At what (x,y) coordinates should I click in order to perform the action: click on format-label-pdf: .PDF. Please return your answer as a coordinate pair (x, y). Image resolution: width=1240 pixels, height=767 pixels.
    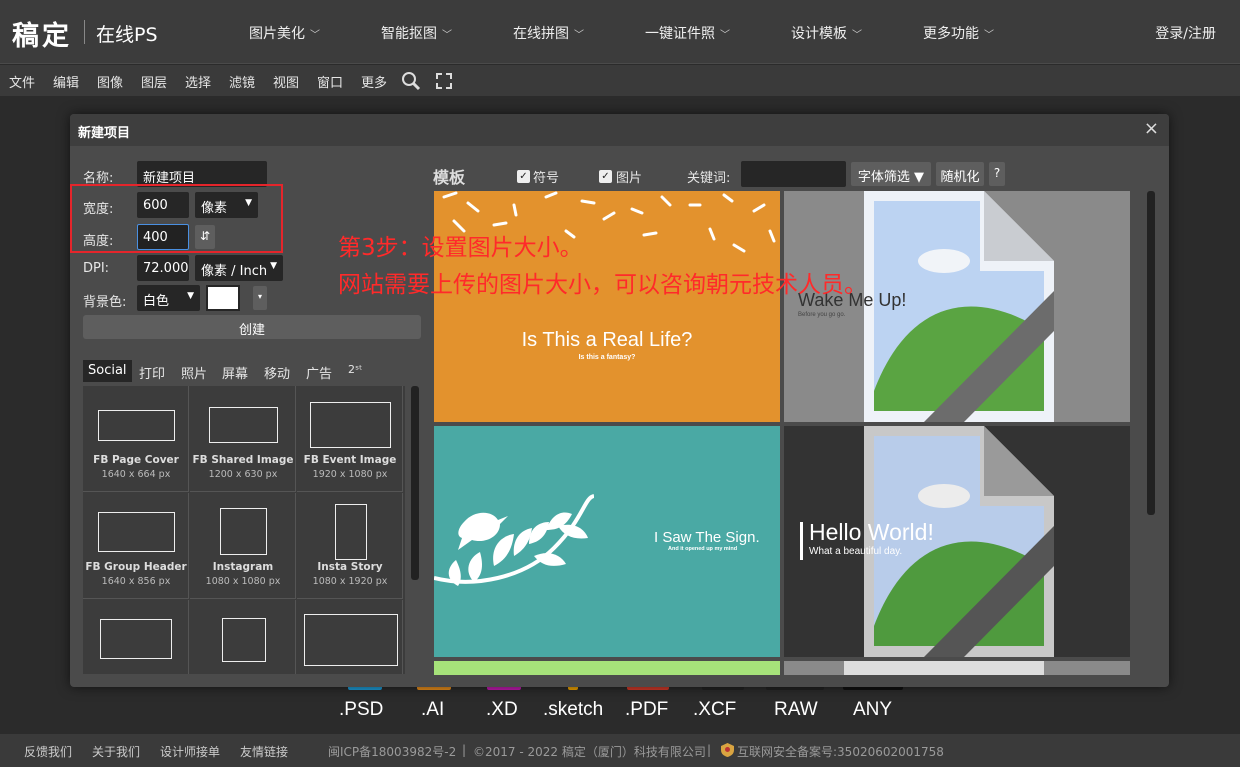
    Looking at the image, I should click on (647, 709).